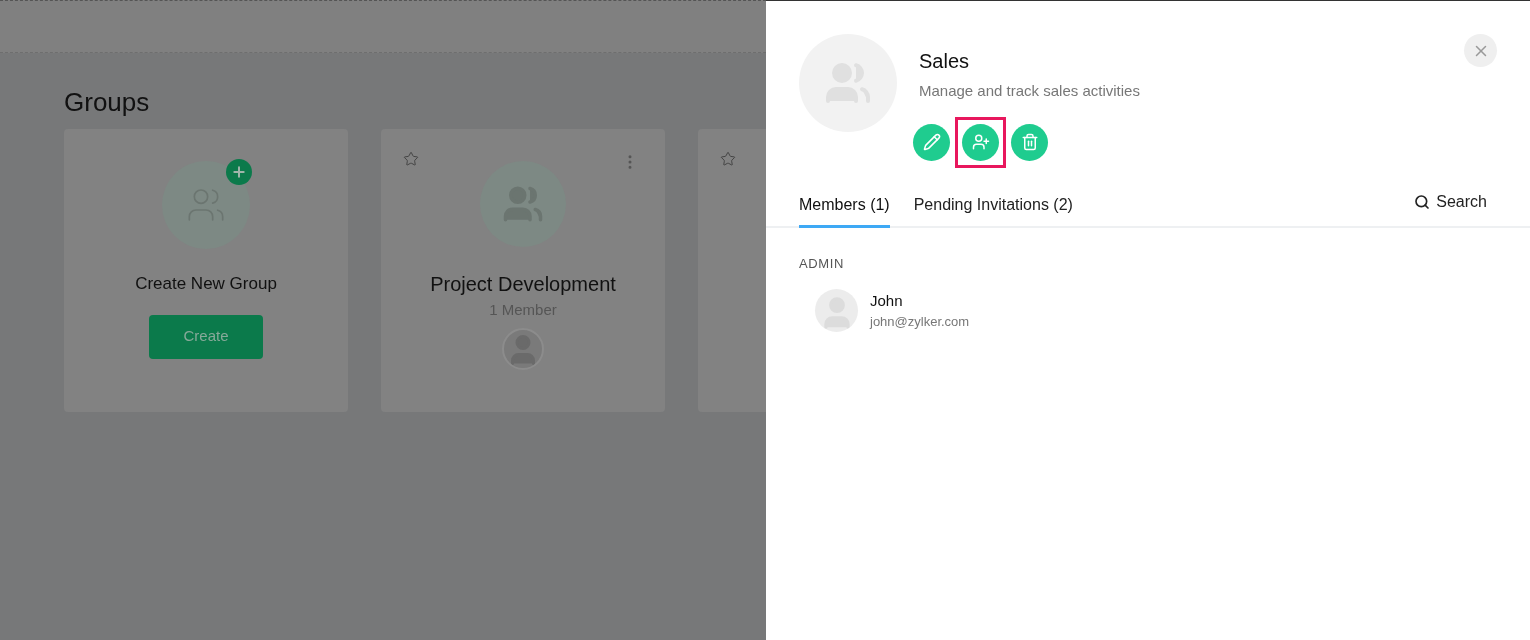 The width and height of the screenshot is (1530, 640). Describe the element at coordinates (107, 102) in the screenshot. I see `page-title: Groups` at that location.